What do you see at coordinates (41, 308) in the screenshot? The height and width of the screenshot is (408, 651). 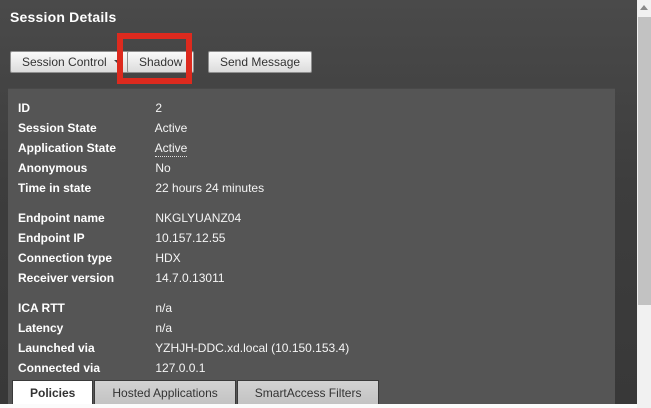 I see `detail-label: ICA RTT` at bounding box center [41, 308].